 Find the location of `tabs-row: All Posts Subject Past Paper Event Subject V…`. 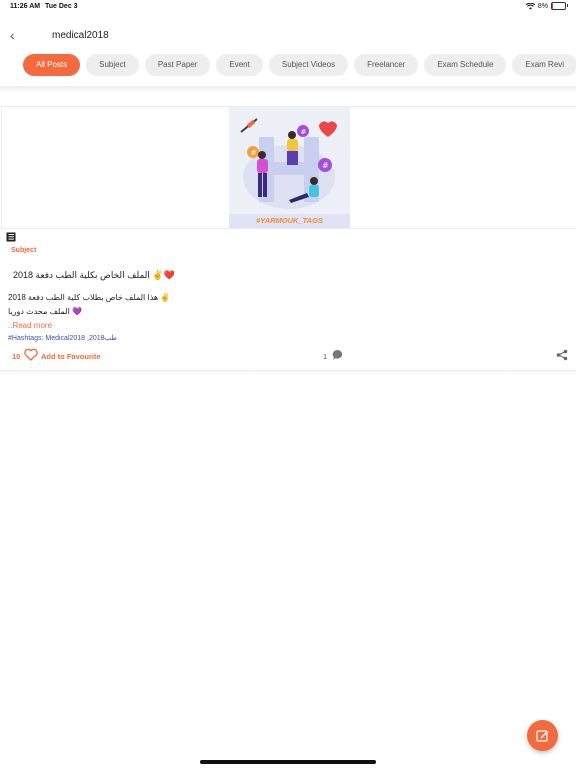

tabs-row: All Posts Subject Past Paper Event Subject V… is located at coordinates (299, 65).